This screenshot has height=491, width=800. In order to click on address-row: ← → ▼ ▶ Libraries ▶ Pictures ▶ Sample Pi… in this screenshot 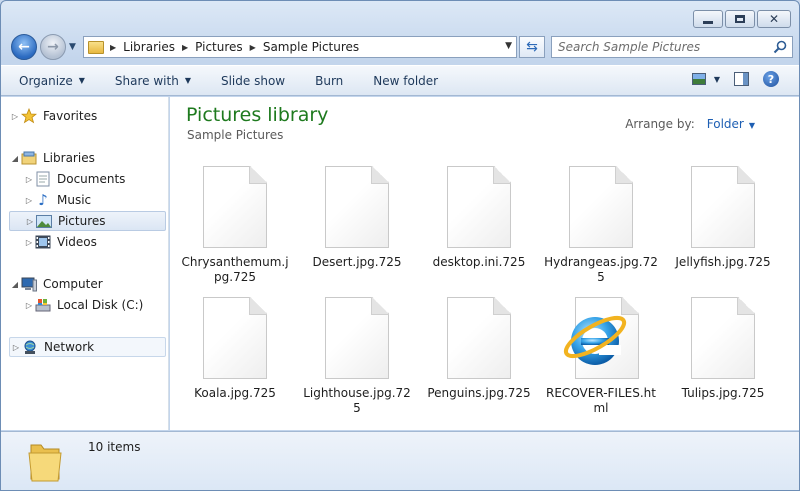, I will do `click(401, 47)`.